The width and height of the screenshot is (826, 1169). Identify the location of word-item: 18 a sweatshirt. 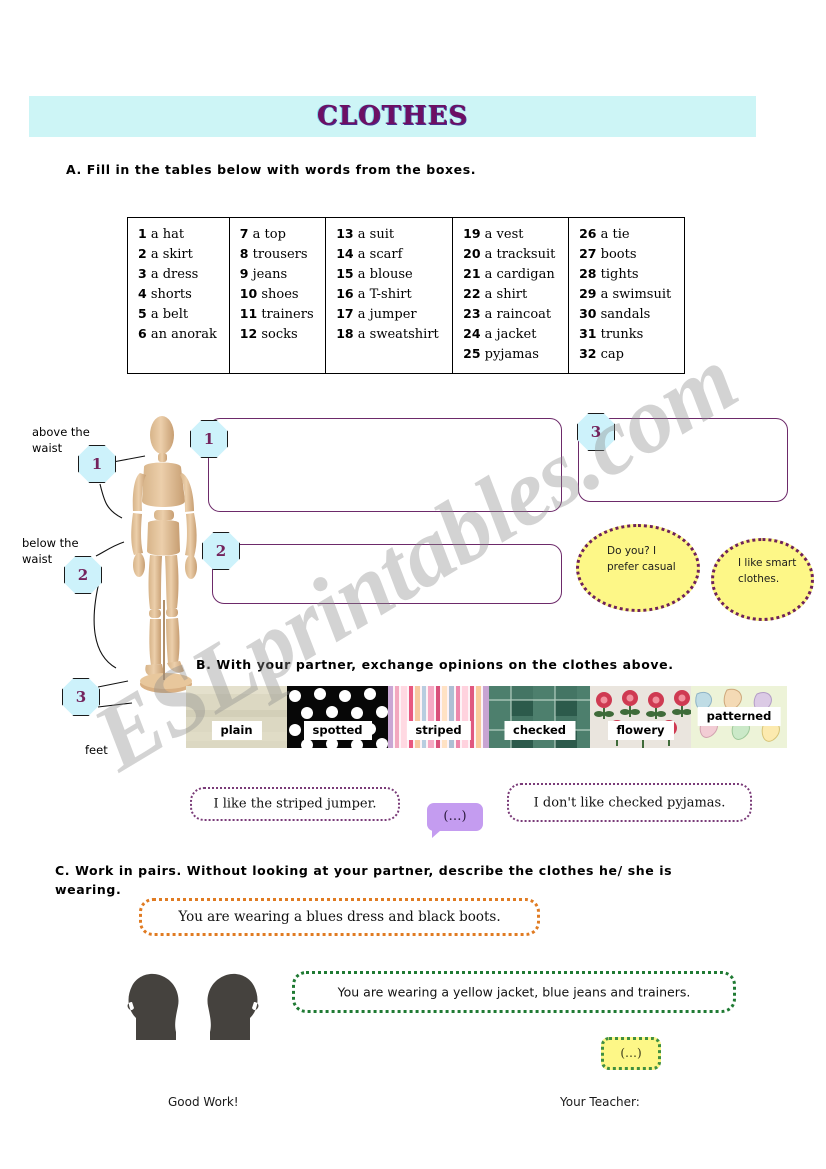
(387, 333).